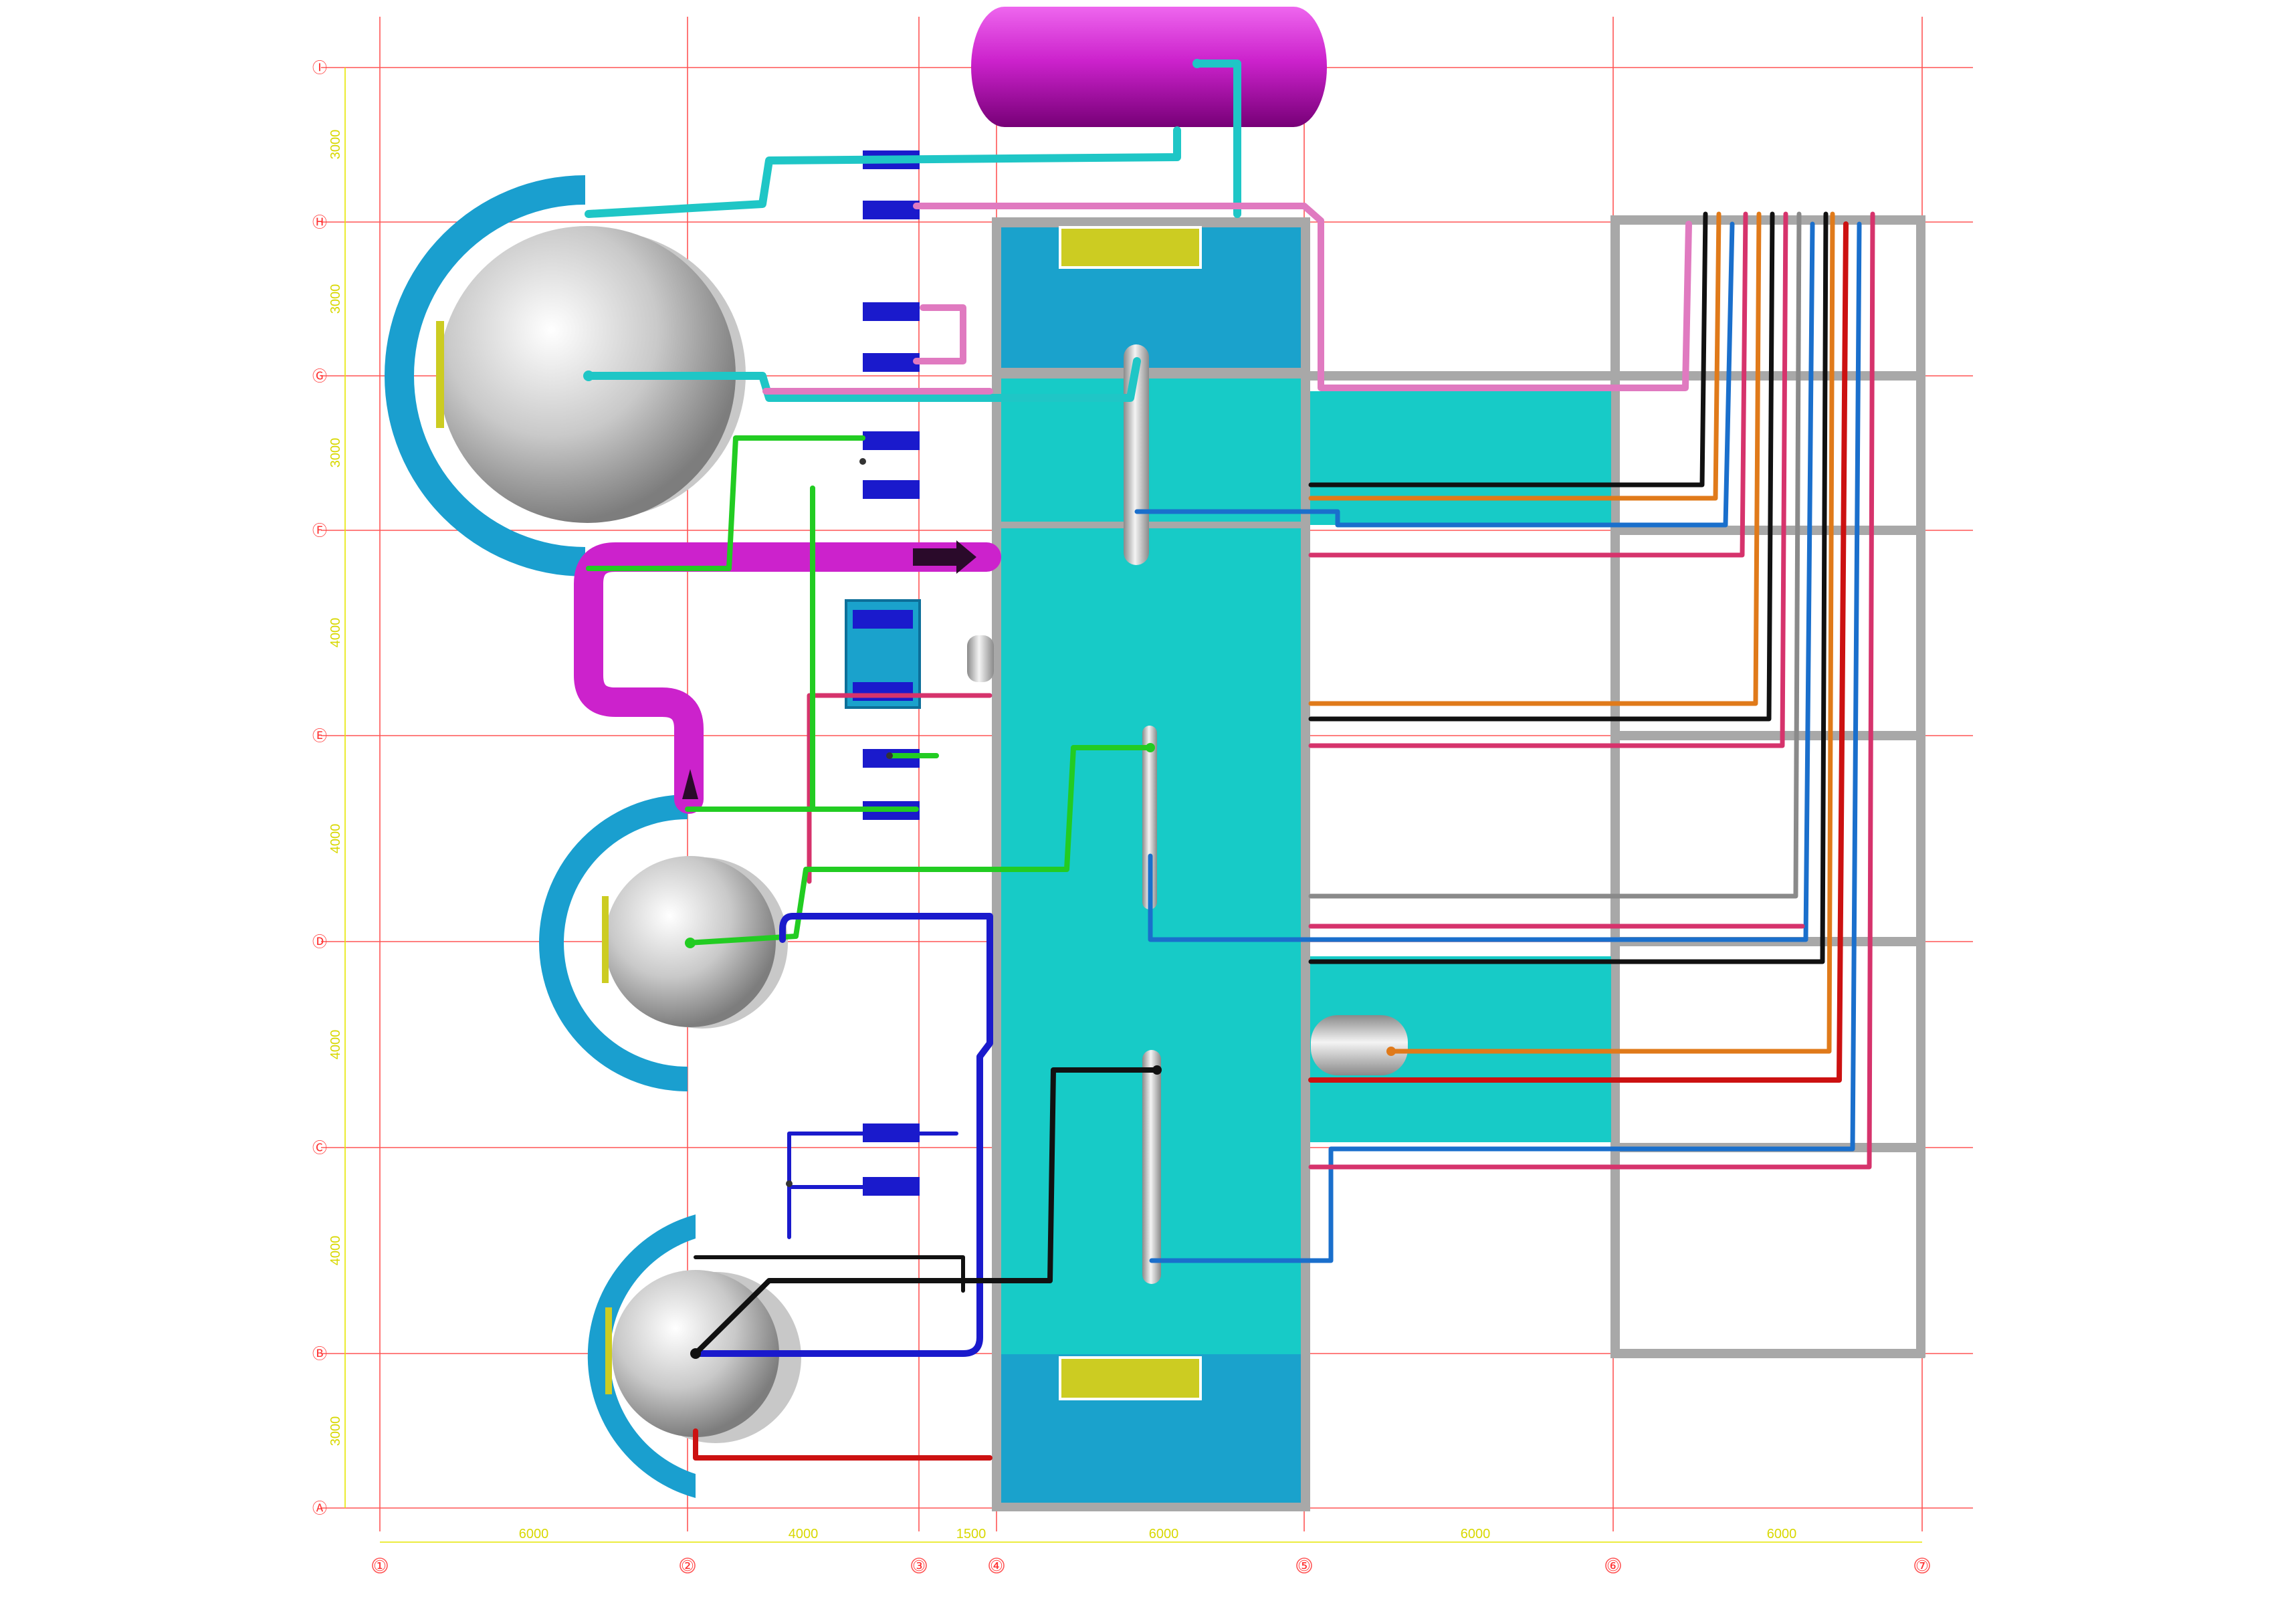  What do you see at coordinates (336, 788) in the screenshot?
I see `row-dimensions: 3000 3000 3000 4000 4000 4000 4000 3000` at bounding box center [336, 788].